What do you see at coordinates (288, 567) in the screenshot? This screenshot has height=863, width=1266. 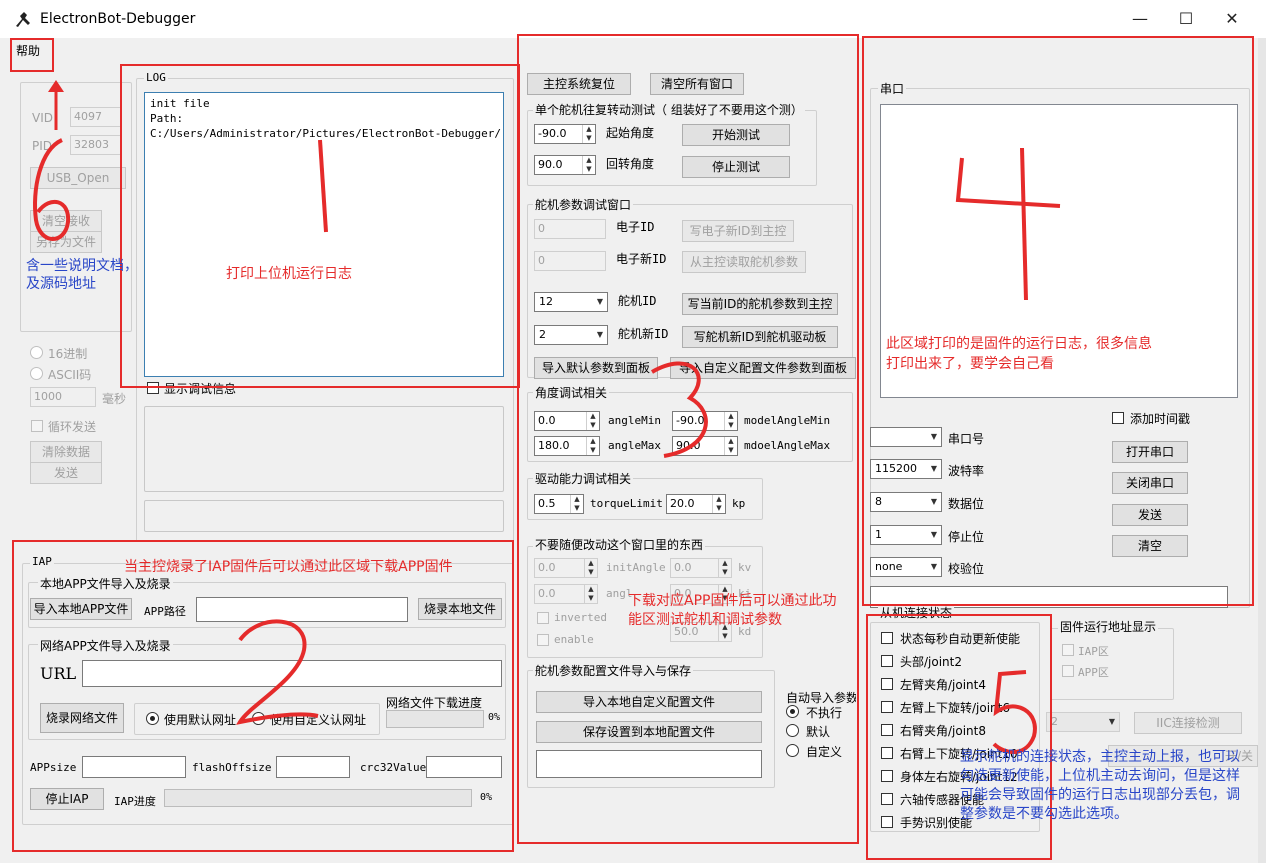 I see `annotation-text-2: 当主控烧录了IAP固件后可以通过此区域下载APP固件` at bounding box center [288, 567].